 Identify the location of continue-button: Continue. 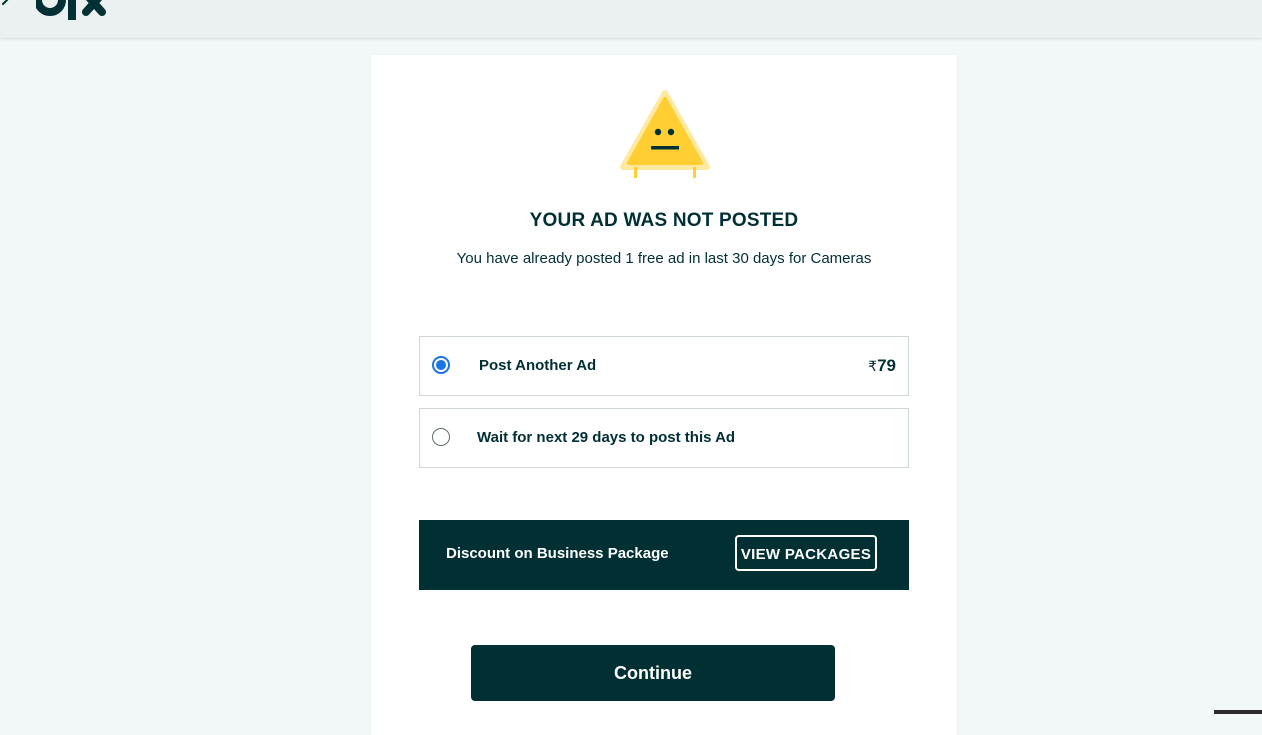
(653, 673).